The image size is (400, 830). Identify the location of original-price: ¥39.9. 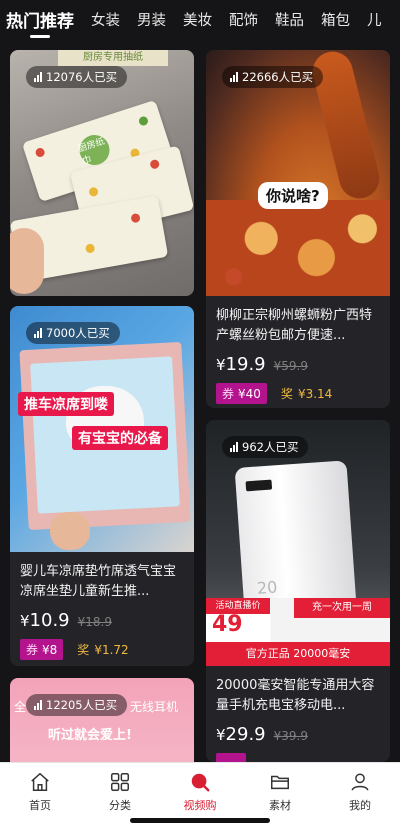
(290, 736).